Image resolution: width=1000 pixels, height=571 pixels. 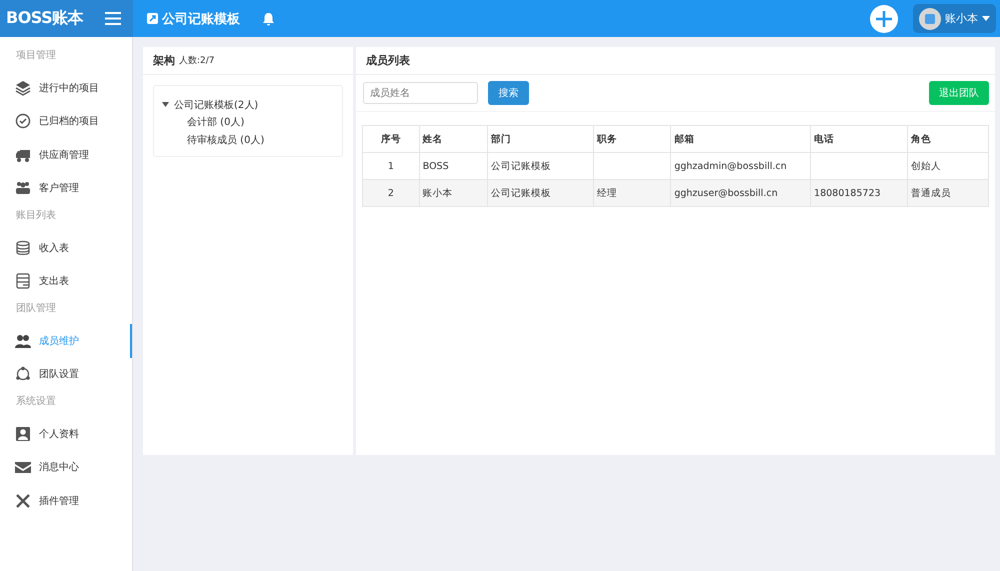 What do you see at coordinates (740, 139) in the screenshot?
I see `column-header: 邮箱` at bounding box center [740, 139].